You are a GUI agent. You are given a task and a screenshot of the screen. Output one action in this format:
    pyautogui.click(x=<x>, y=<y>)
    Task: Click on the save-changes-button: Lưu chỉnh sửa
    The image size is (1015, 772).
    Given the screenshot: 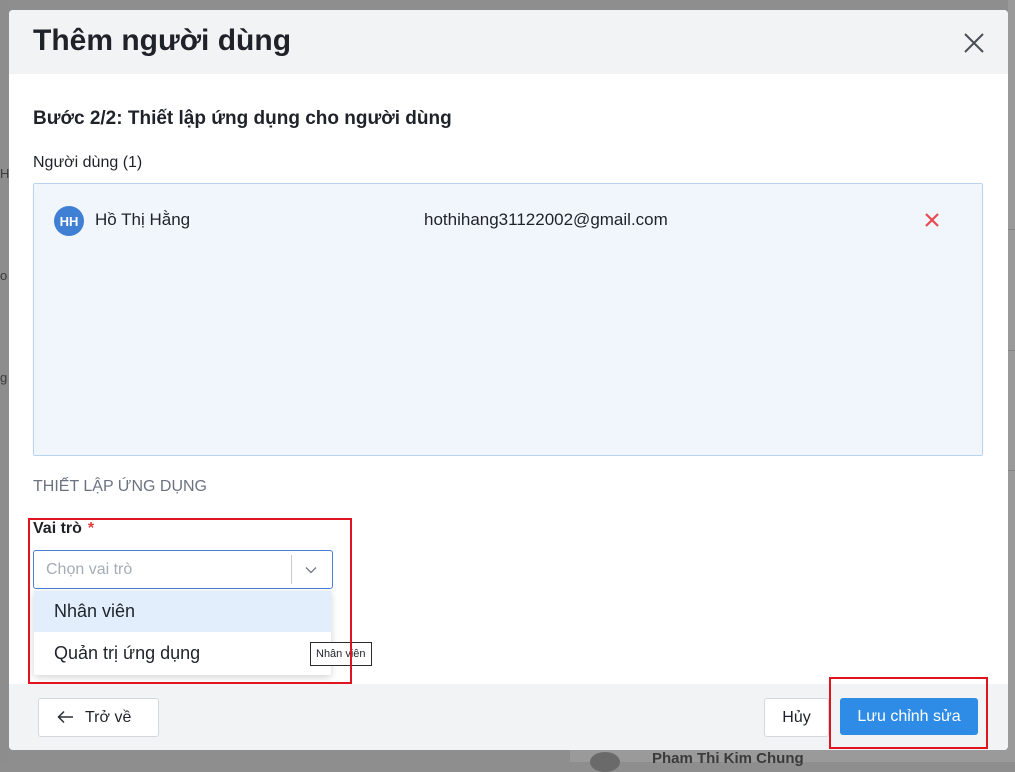 What is the action you would take?
    pyautogui.click(x=909, y=716)
    